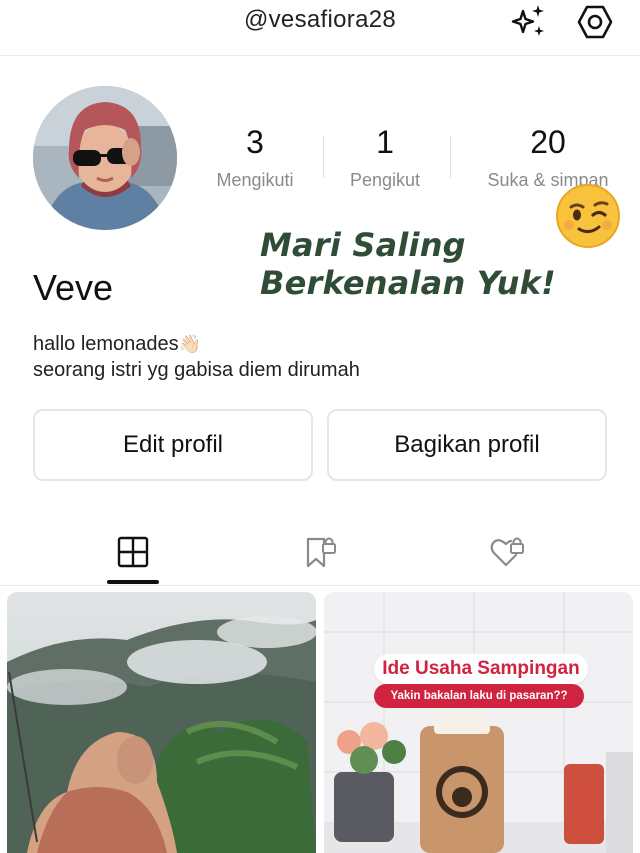 This screenshot has width=640, height=853. I want to click on overlay-caption: Mari Saling Berkenalan Yuk!, so click(408, 264).